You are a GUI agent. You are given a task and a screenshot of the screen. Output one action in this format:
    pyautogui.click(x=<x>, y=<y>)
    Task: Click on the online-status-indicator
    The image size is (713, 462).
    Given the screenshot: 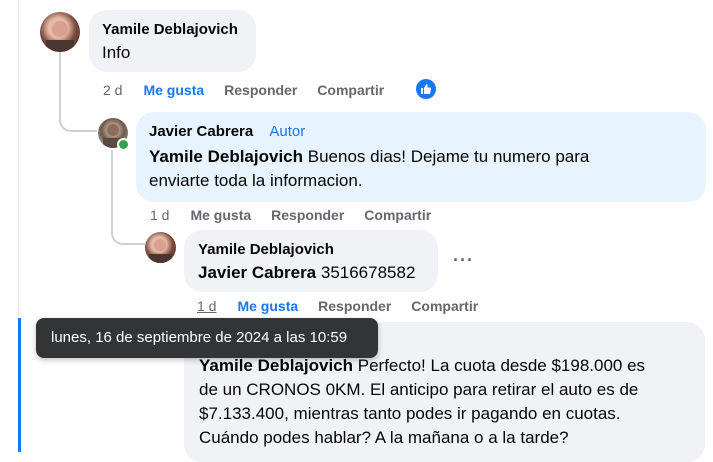 What is the action you would take?
    pyautogui.click(x=123, y=144)
    